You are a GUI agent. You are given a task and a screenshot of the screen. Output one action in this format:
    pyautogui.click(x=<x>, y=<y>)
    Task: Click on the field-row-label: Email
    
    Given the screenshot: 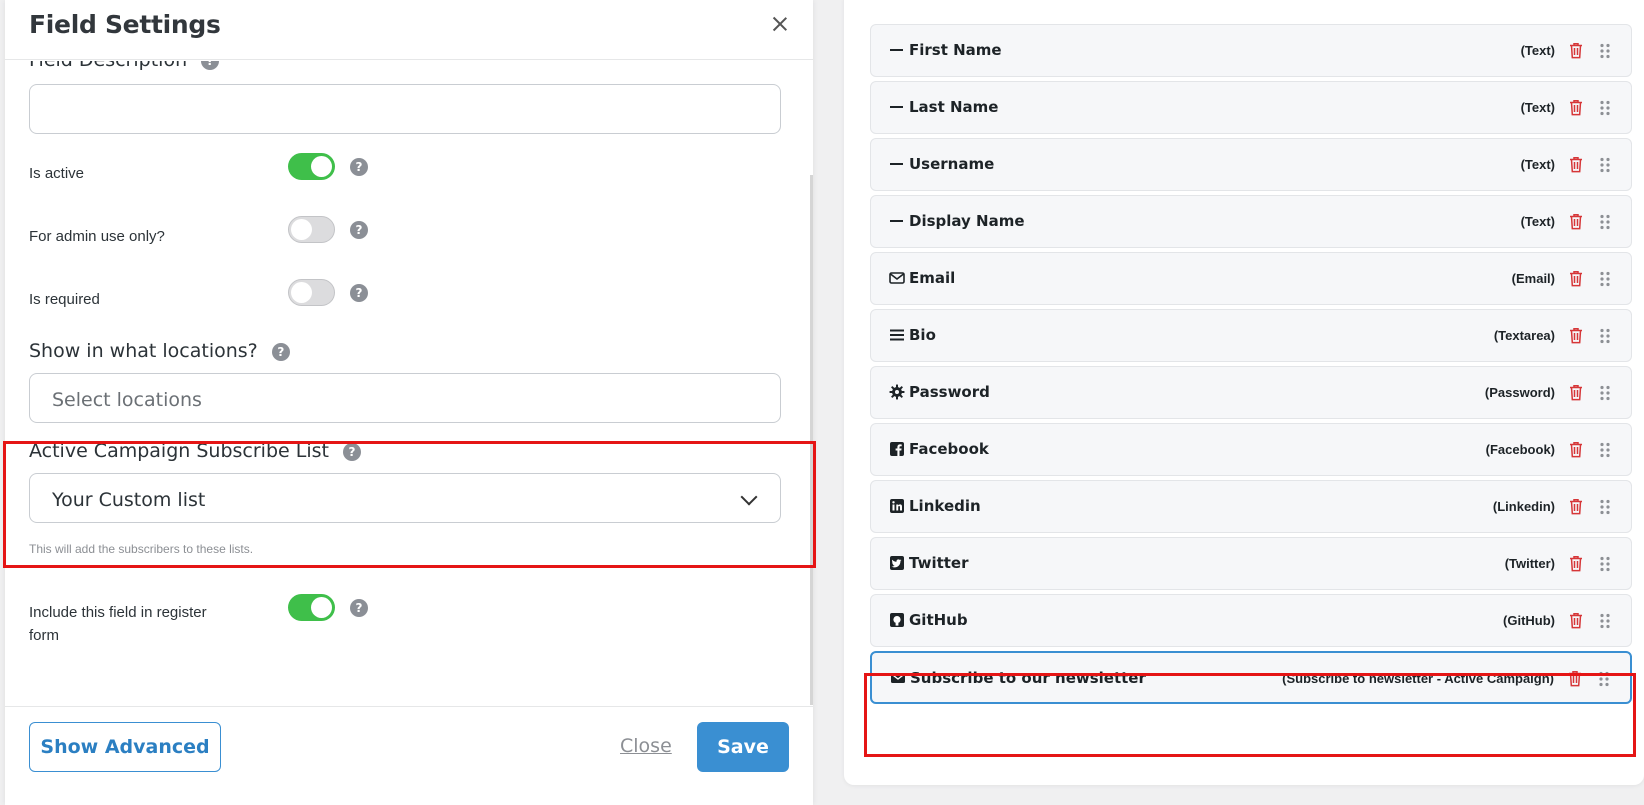 What is the action you would take?
    pyautogui.click(x=932, y=278)
    